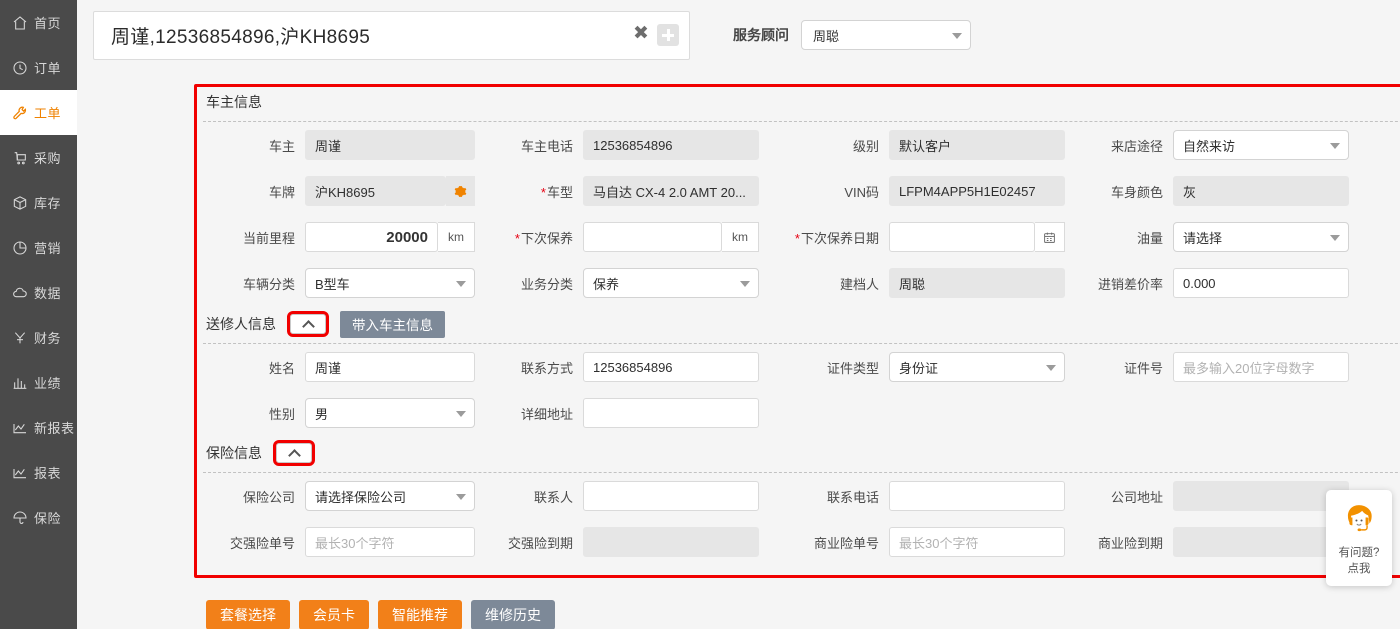 This screenshot has height=629, width=1400. What do you see at coordinates (1130, 543) in the screenshot?
I see `field-label: 商业险到期` at bounding box center [1130, 543].